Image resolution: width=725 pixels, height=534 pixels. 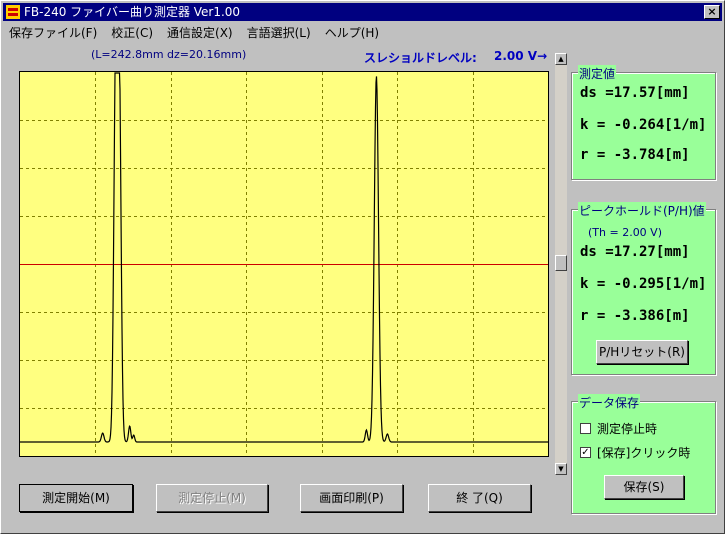 I want to click on save-on-click-checkbox: ✓, so click(x=585, y=452).